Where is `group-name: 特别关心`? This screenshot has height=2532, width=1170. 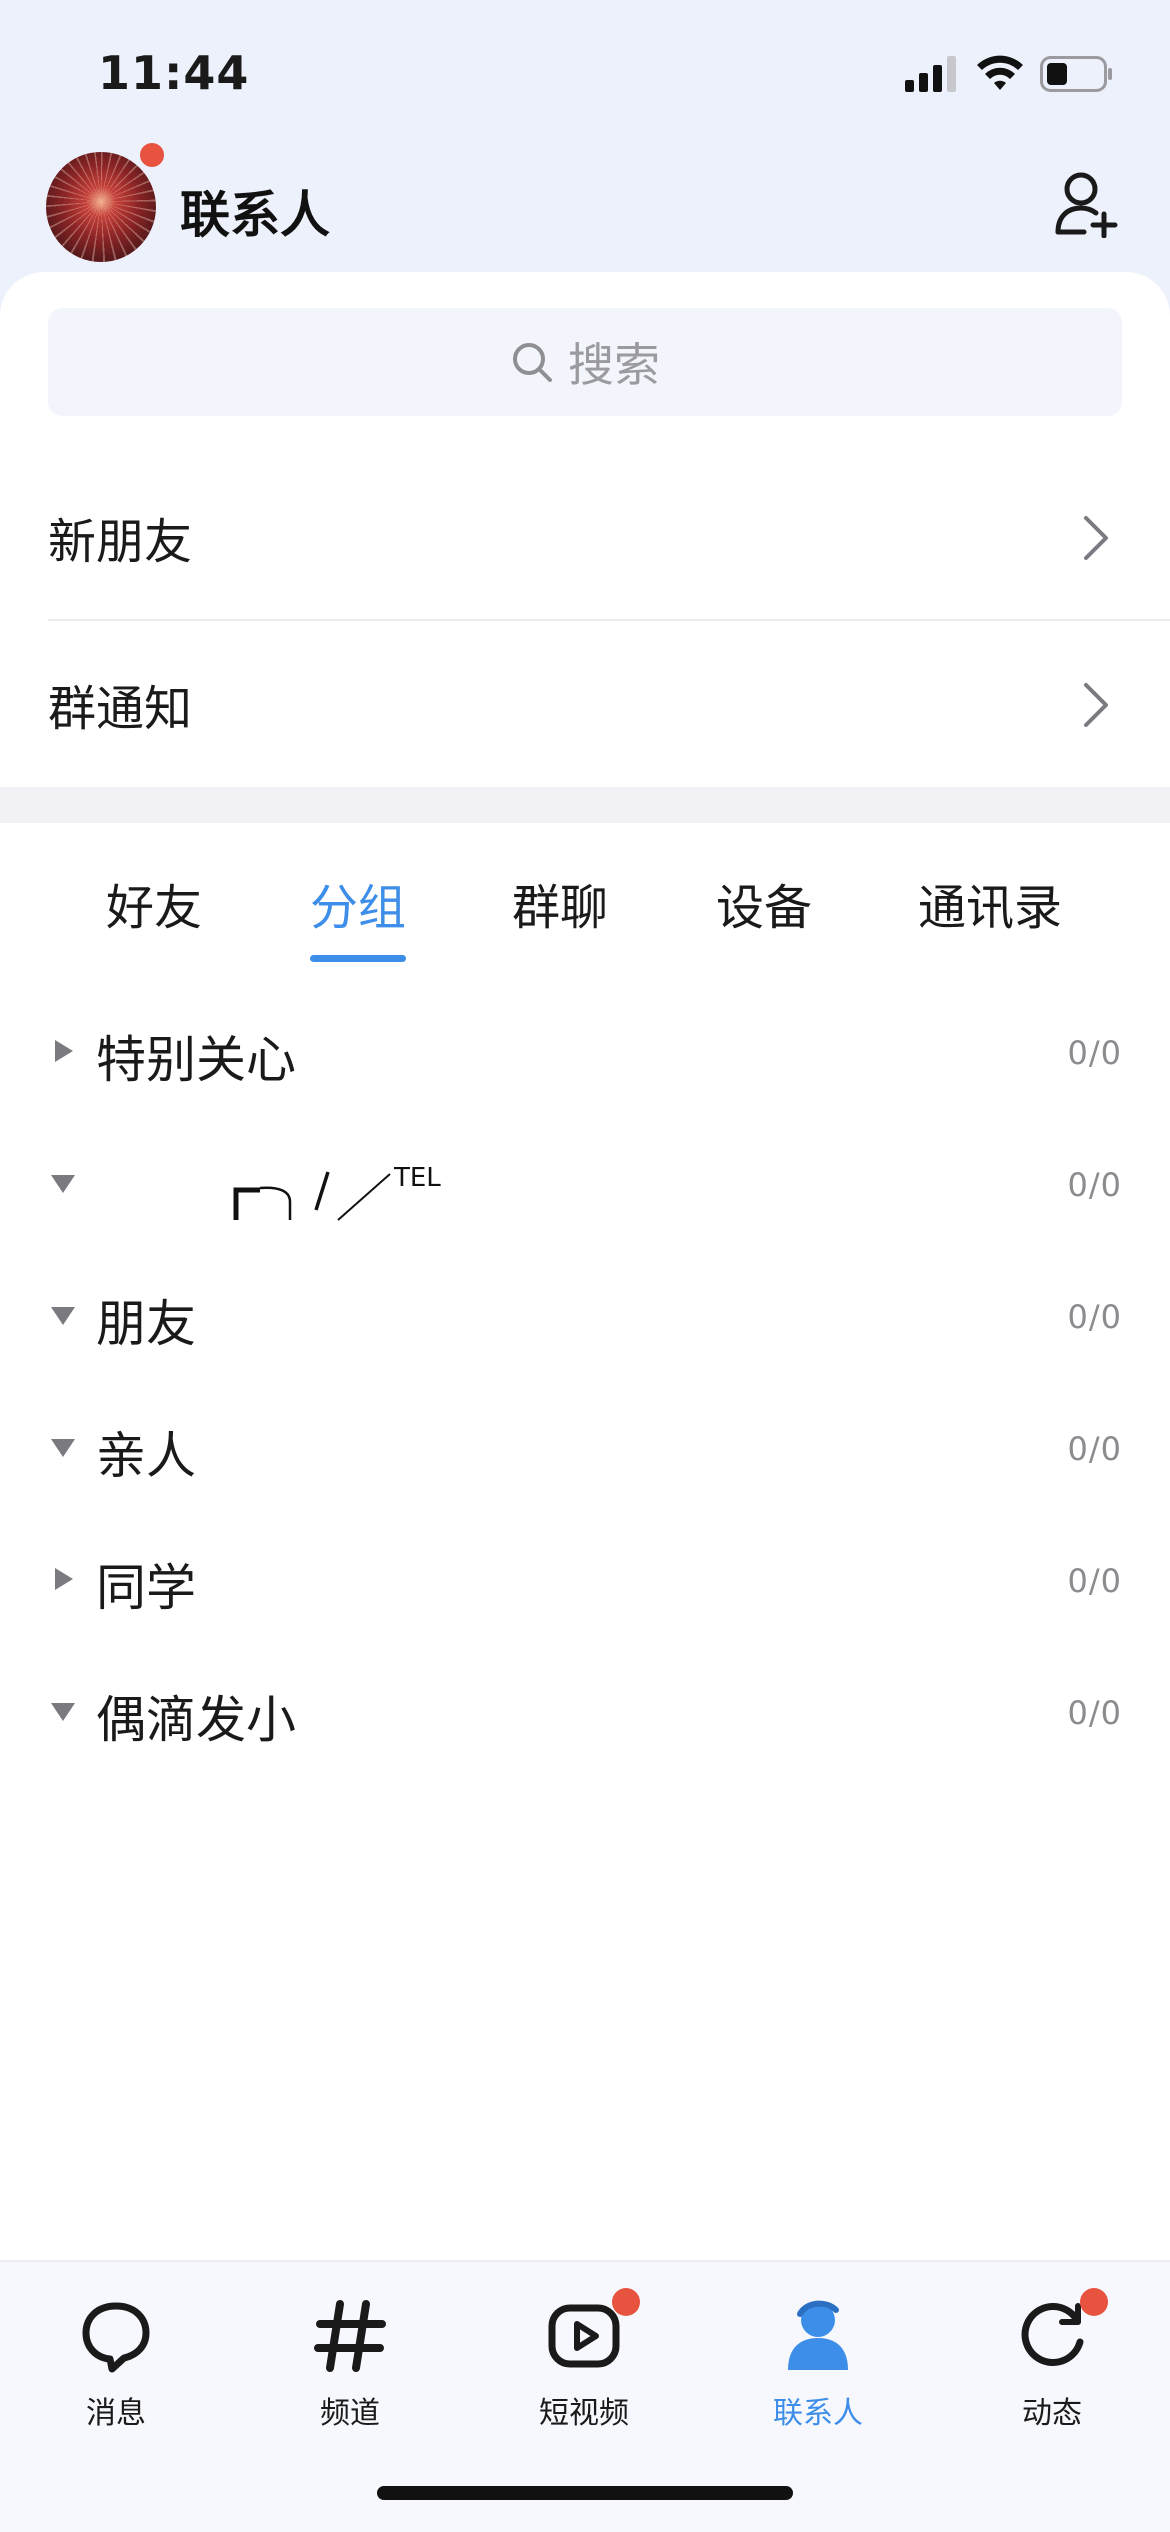
group-name: 特别关心 is located at coordinates (196, 1060).